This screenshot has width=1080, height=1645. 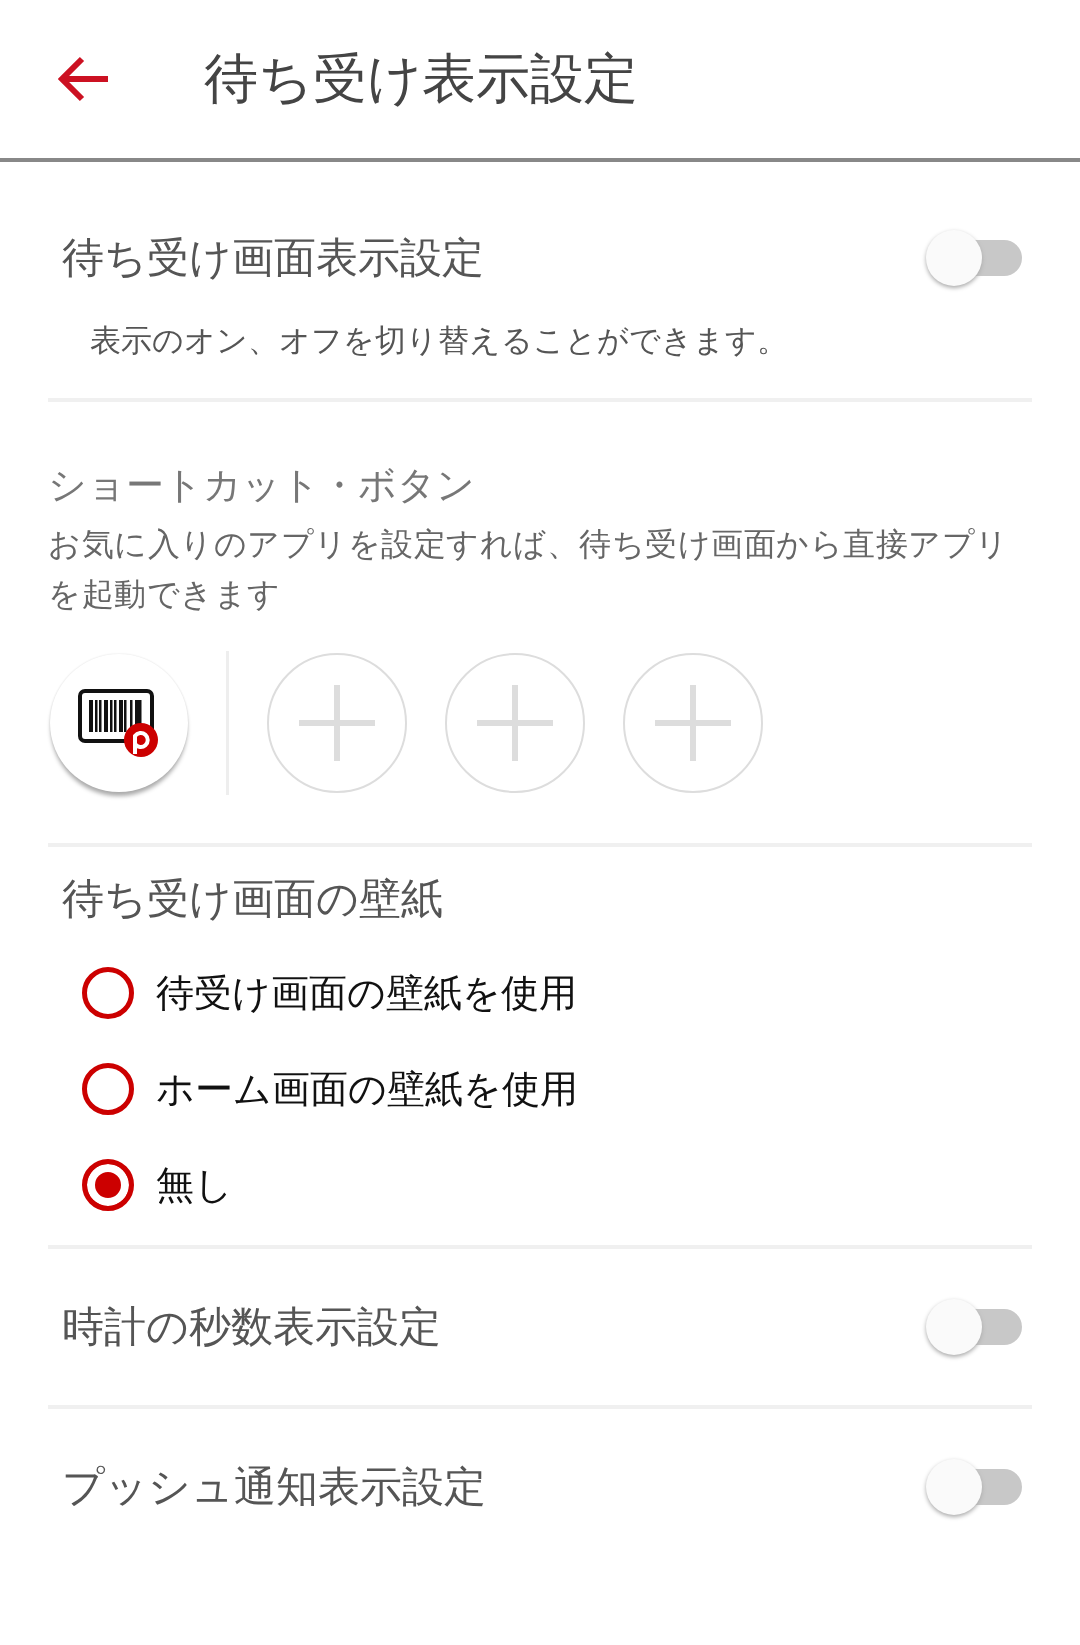 What do you see at coordinates (367, 1089) in the screenshot?
I see `option-label: ホーム画面の壁紙を使用` at bounding box center [367, 1089].